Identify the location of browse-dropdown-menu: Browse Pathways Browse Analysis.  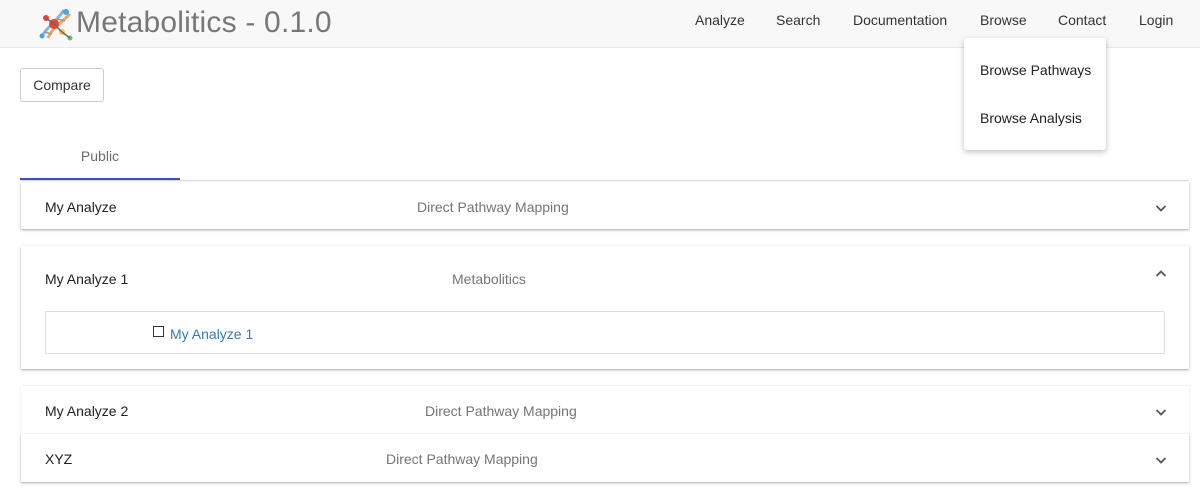
(1035, 94).